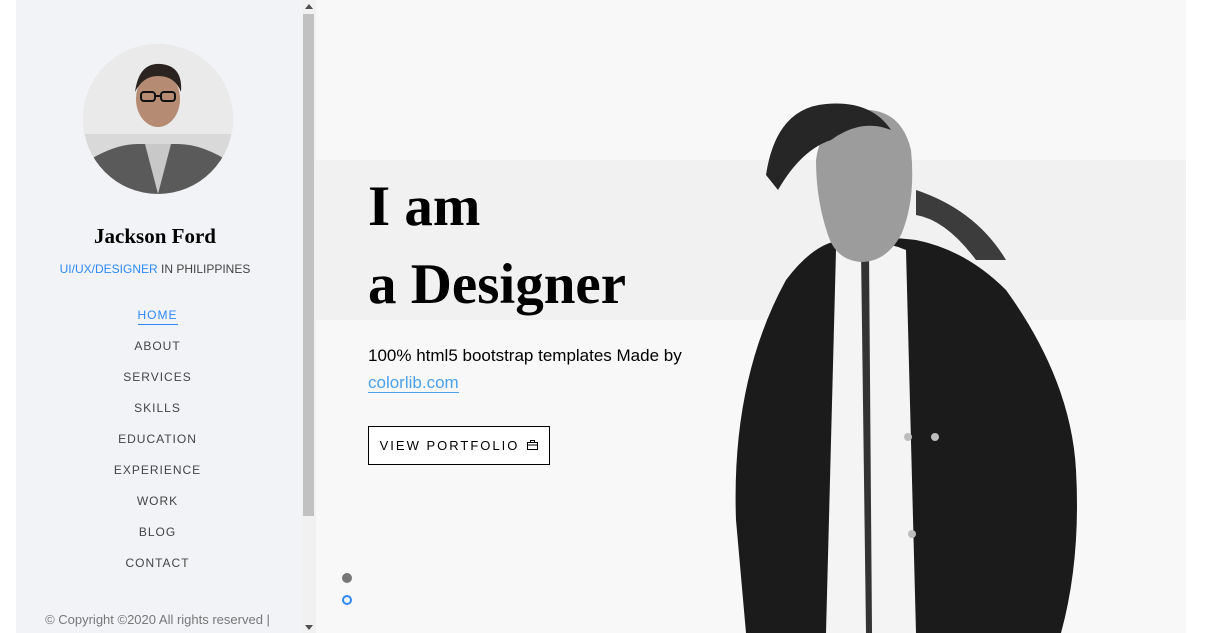 The height and width of the screenshot is (633, 1219). I want to click on nav-item-about: ABOUT, so click(157, 347).